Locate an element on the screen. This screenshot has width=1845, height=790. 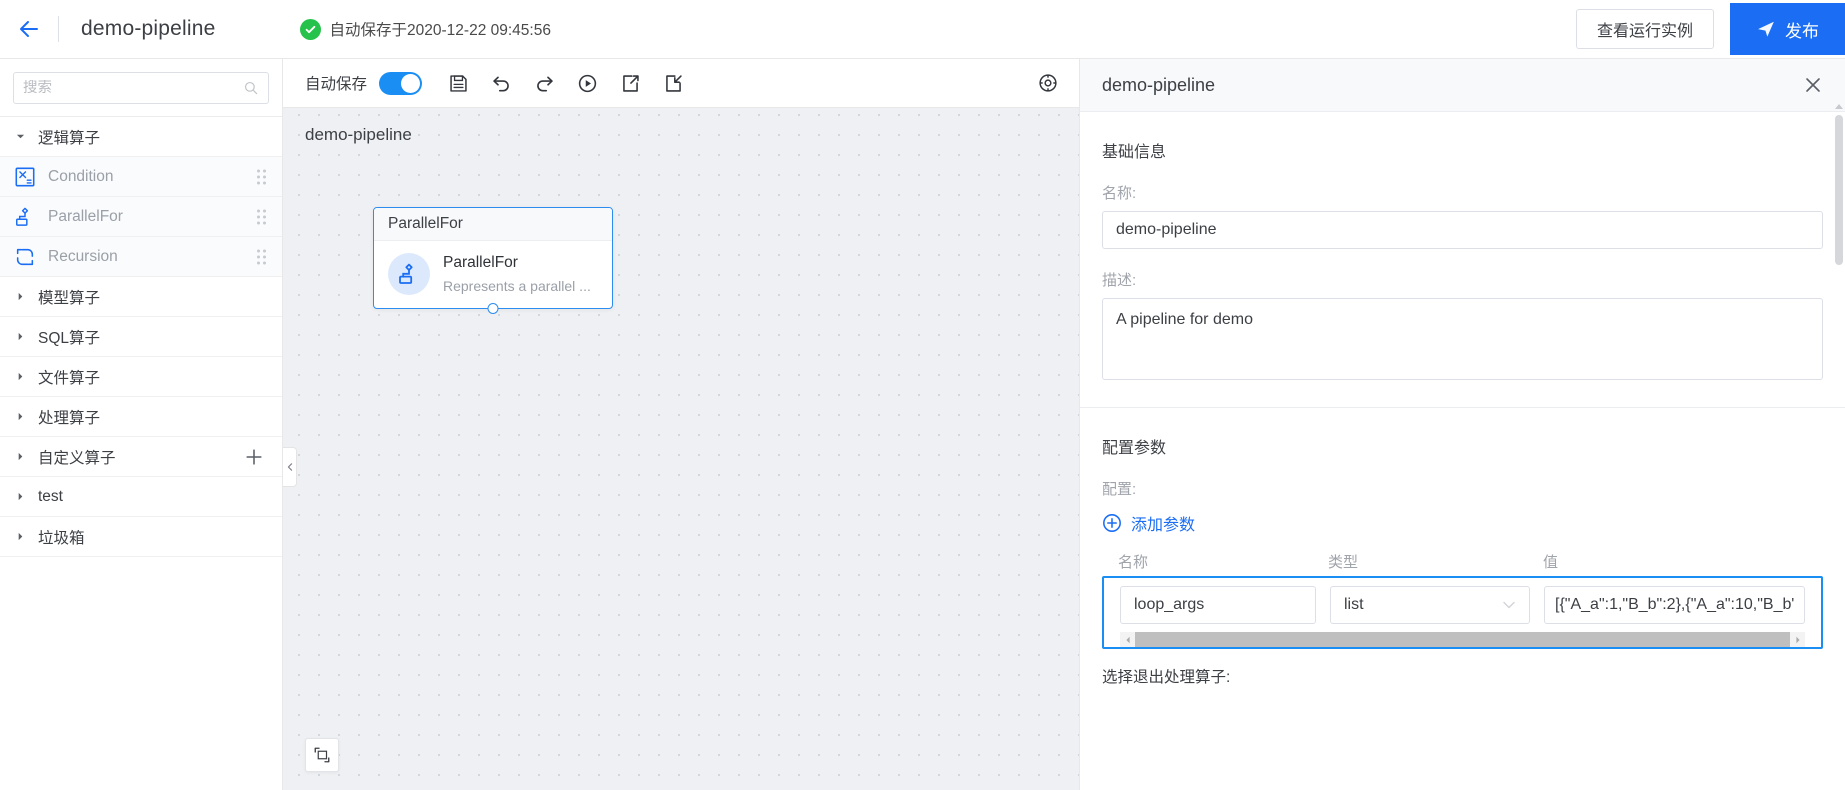
parameters-horizontal-scrollbar is located at coordinates (1462, 639).